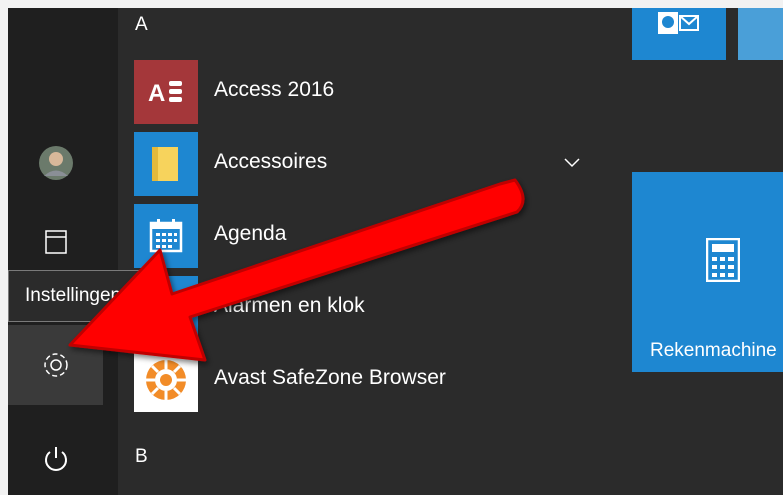  I want to click on chevron-down-icon, so click(572, 163).